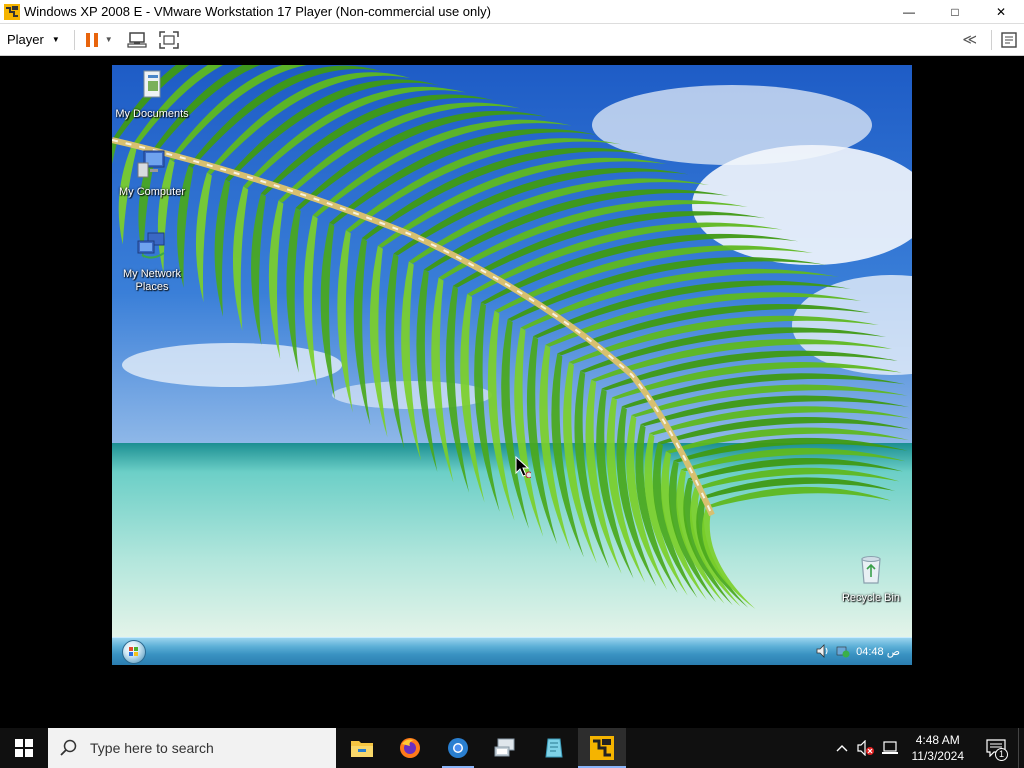  I want to click on host-start-button, so click(24, 748).